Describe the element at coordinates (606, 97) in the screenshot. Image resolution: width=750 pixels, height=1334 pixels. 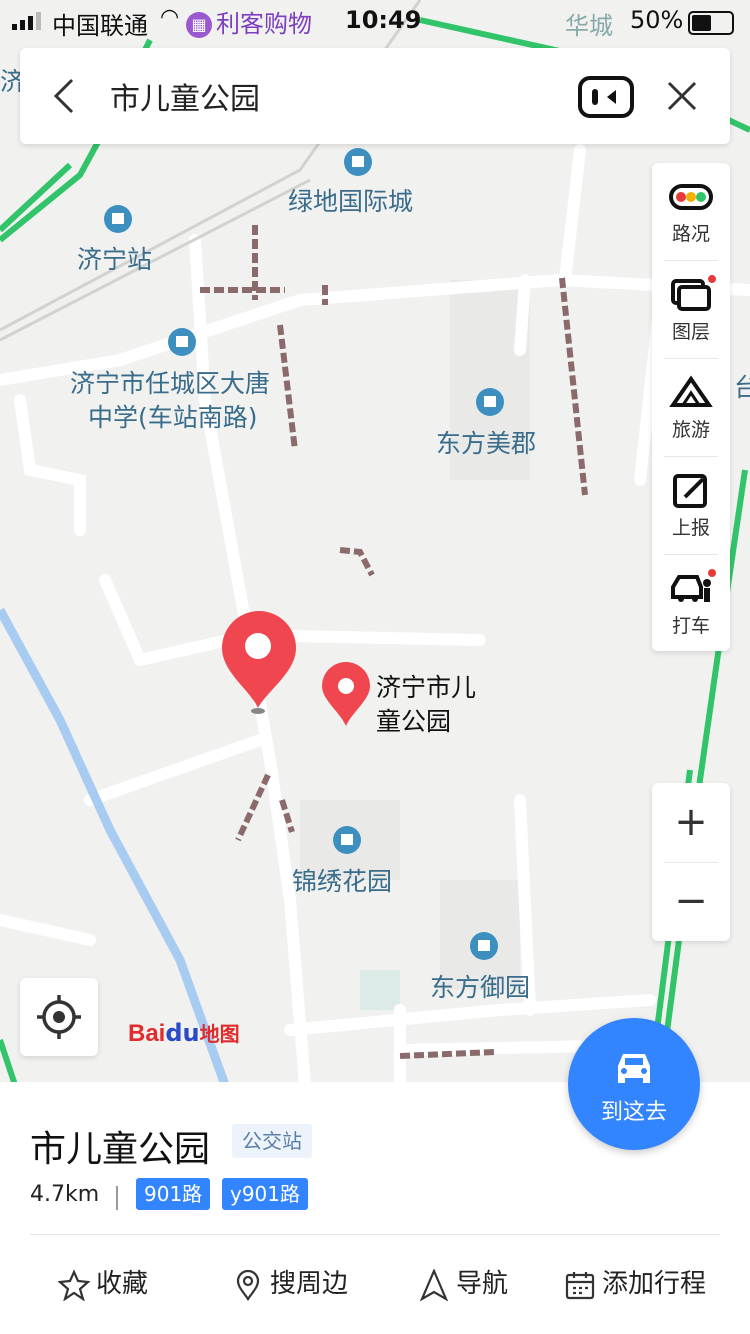
I see `voice-search-icon` at that location.